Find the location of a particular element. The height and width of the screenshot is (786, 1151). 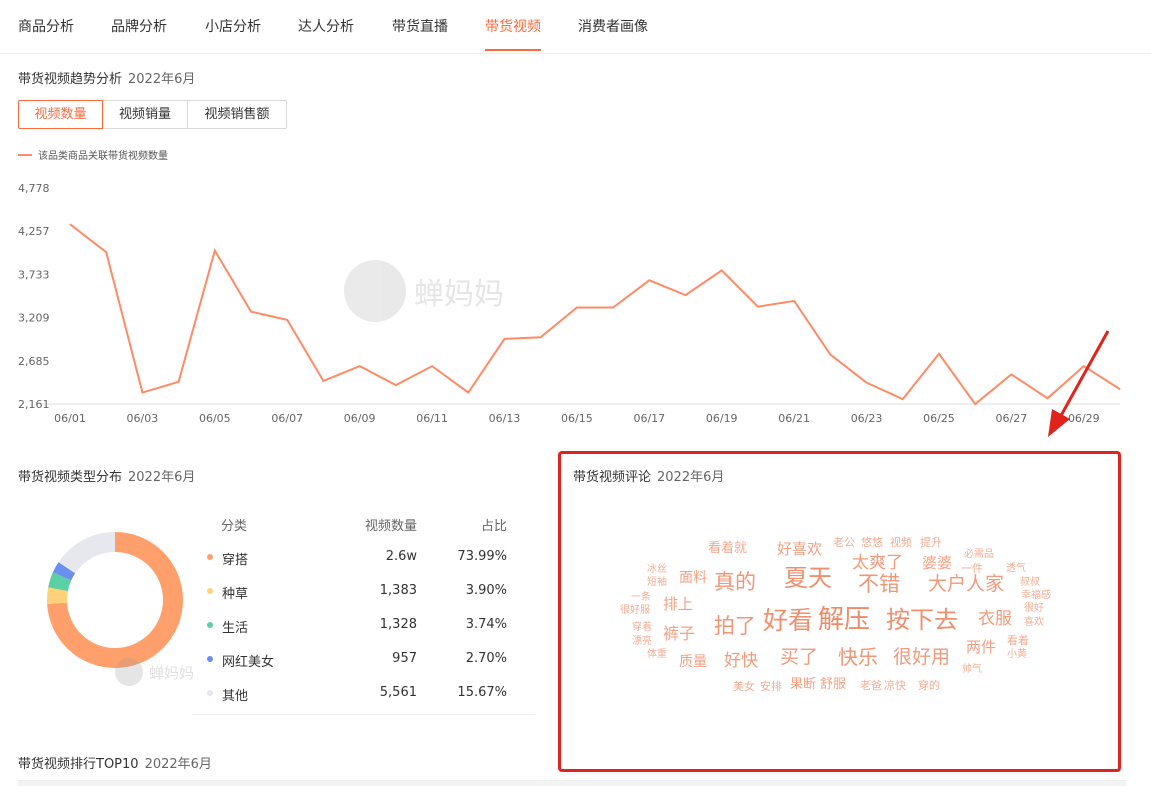

tab-consumer-profile: 消费者画像 is located at coordinates (613, 26).